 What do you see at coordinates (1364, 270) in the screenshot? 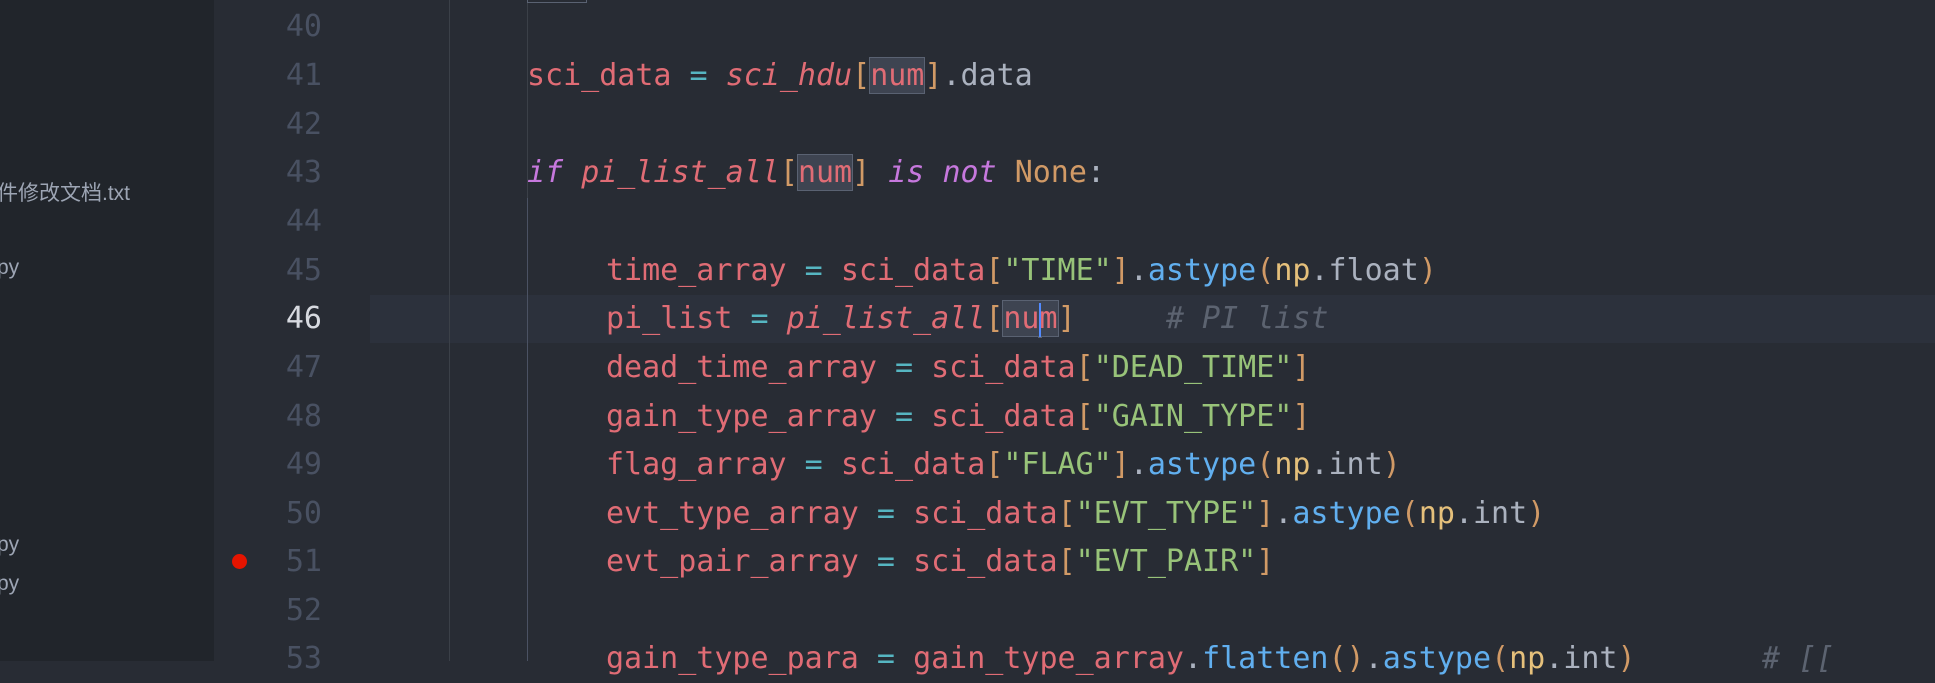
I see `token: .float` at bounding box center [1364, 270].